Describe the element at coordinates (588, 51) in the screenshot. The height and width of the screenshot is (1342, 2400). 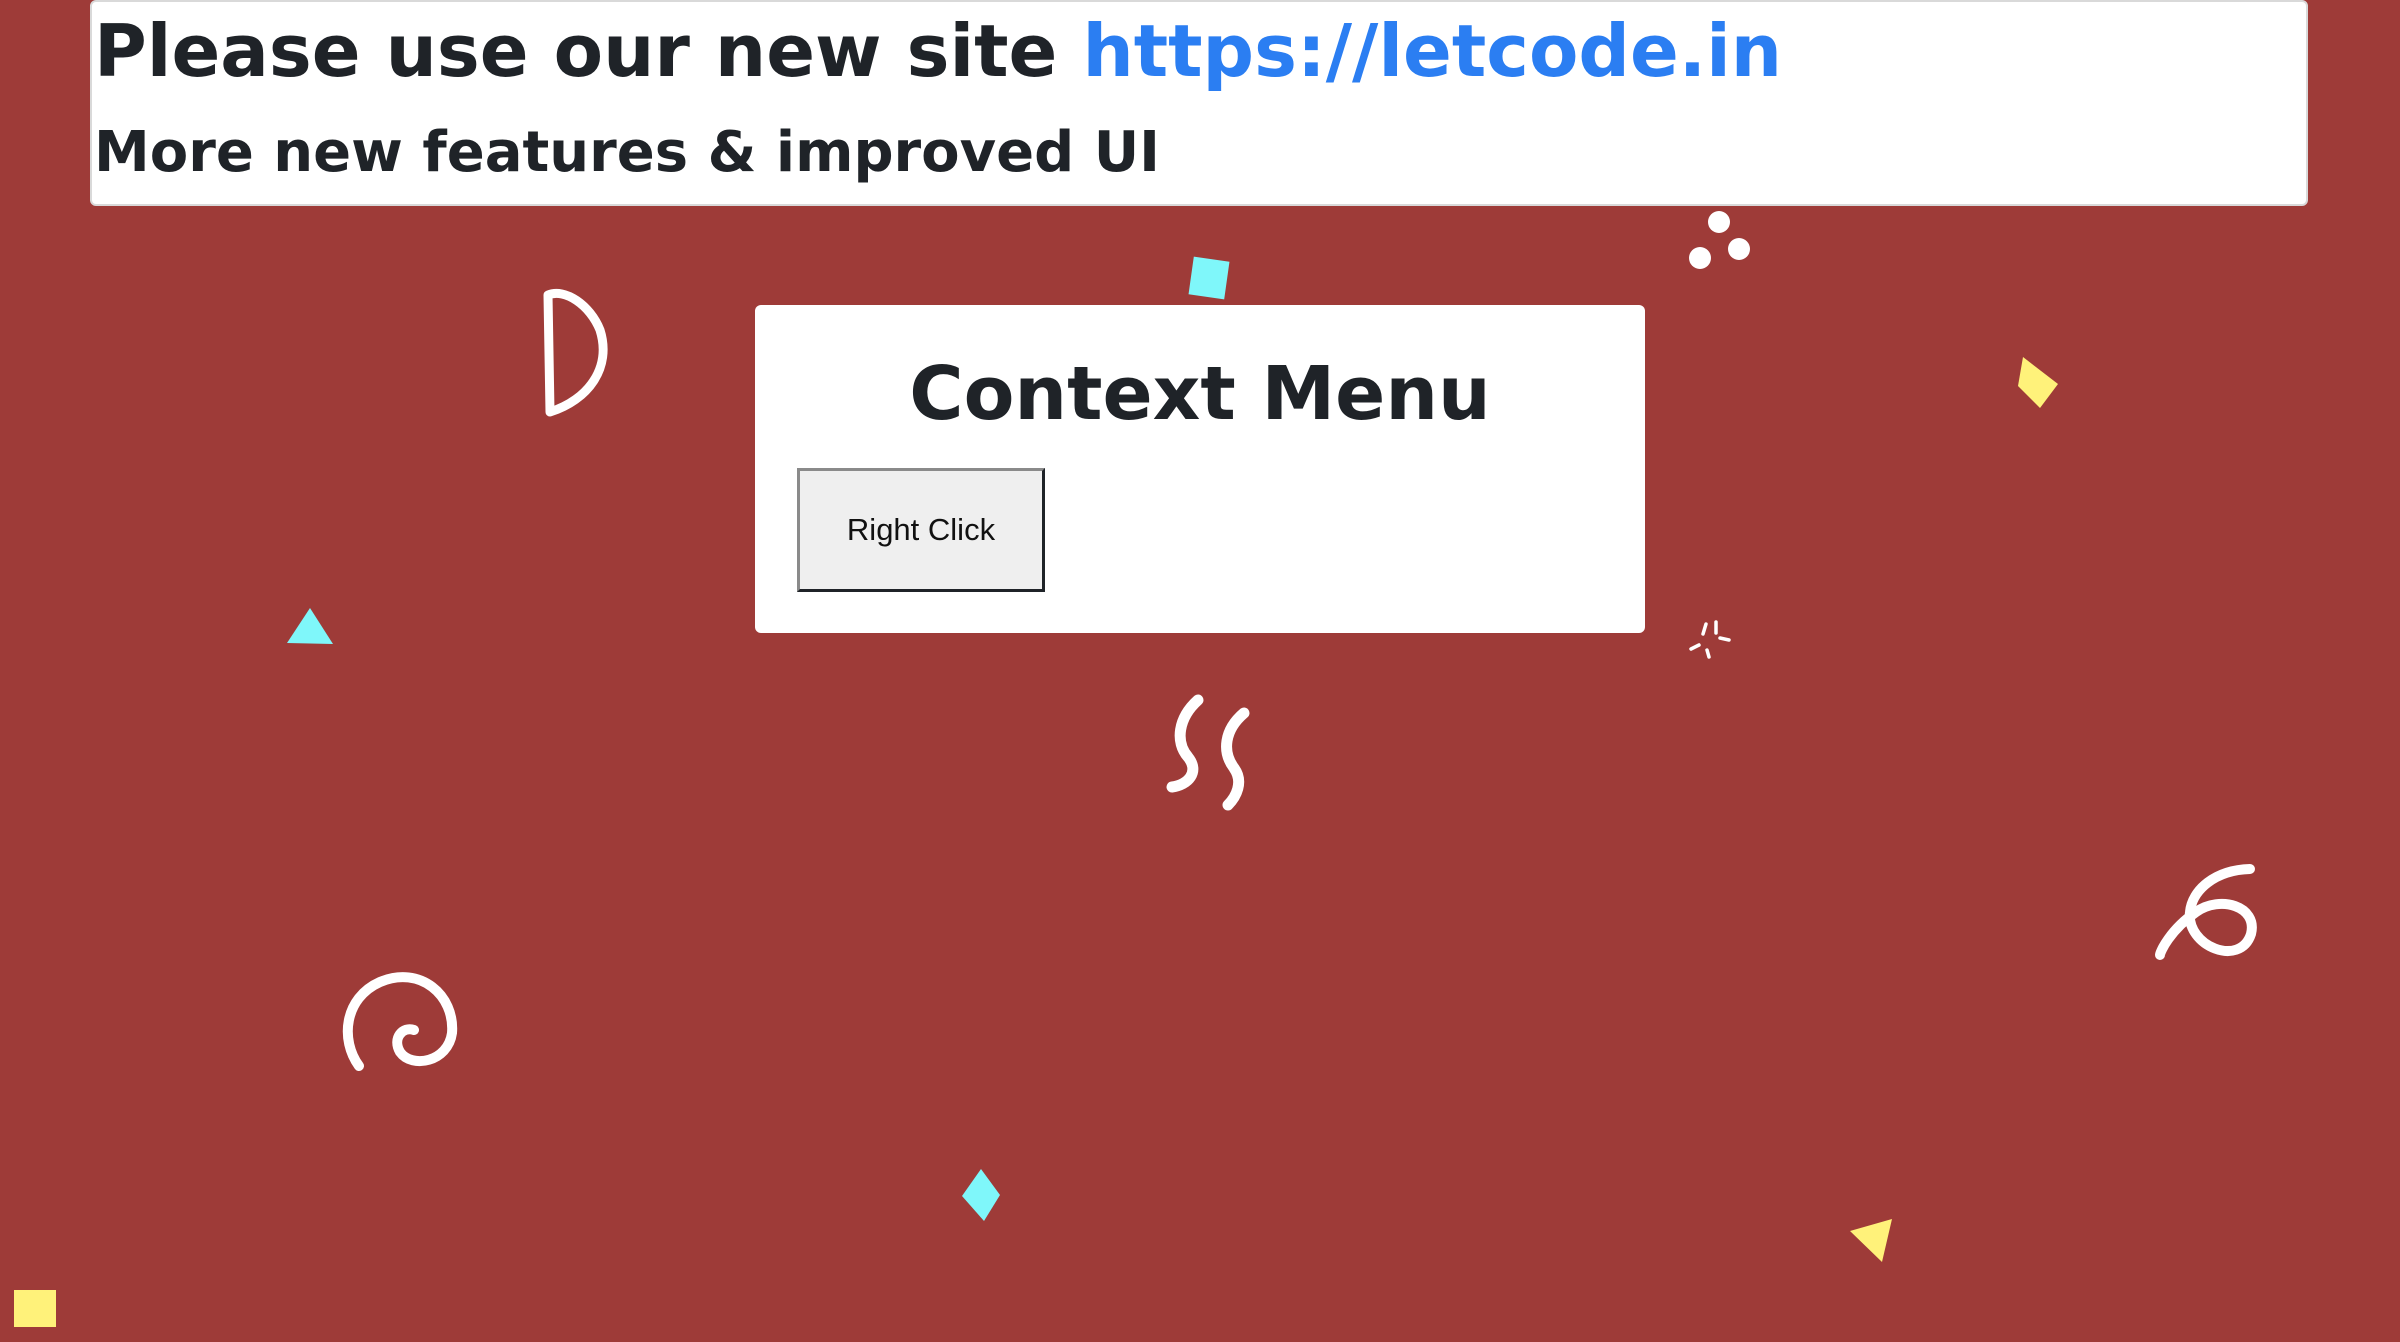
I see `announcement-prefix: Please use our new site` at that location.